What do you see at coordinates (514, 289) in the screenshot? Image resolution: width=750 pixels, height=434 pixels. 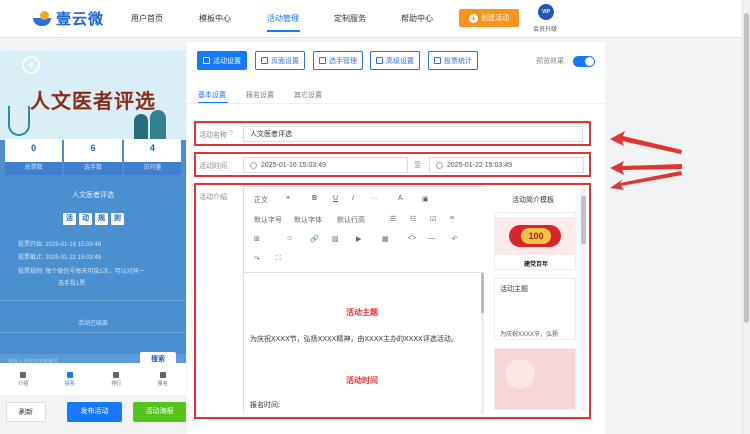 I see `template-card-title: 活动主题` at bounding box center [514, 289].